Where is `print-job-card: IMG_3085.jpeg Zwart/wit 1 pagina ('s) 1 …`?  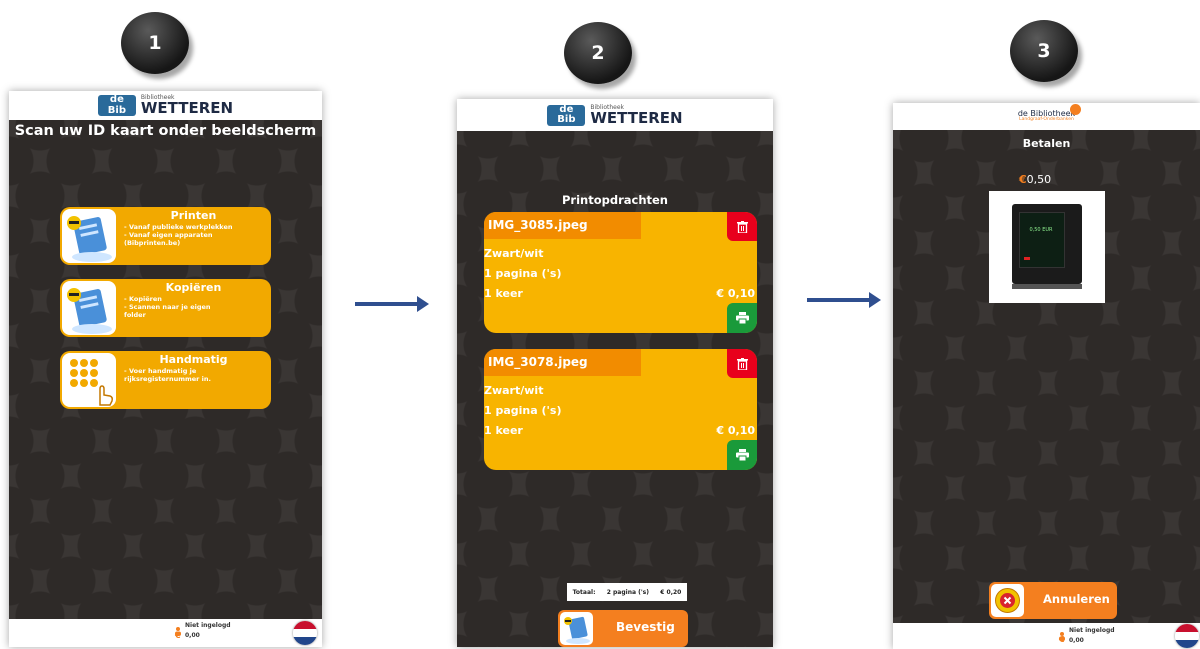 print-job-card: IMG_3085.jpeg Zwart/wit 1 pagina ('s) 1 … is located at coordinates (620, 272).